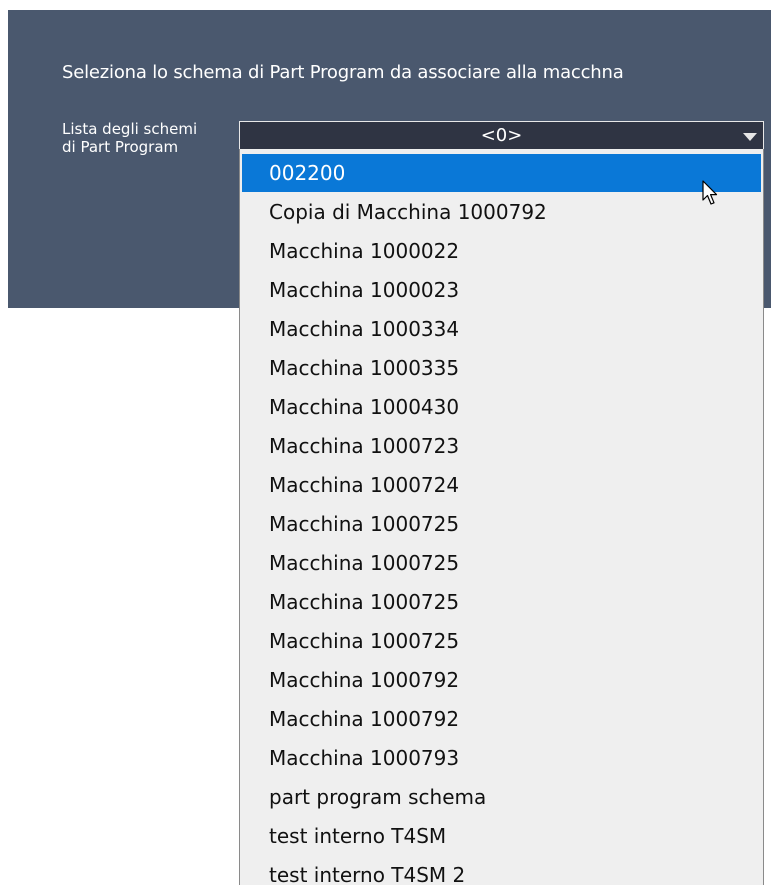 This screenshot has height=885, width=771. I want to click on schema-list-label: Lista degli schemi di Part Program, so click(148, 138).